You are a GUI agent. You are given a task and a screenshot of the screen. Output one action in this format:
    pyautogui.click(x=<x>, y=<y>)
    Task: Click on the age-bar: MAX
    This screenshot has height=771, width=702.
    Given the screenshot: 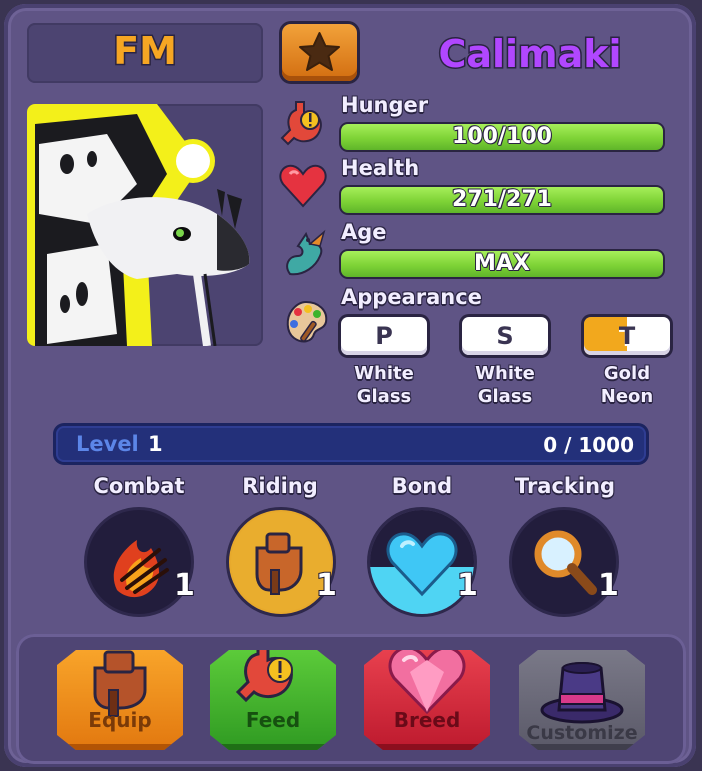 What is the action you would take?
    pyautogui.click(x=502, y=264)
    